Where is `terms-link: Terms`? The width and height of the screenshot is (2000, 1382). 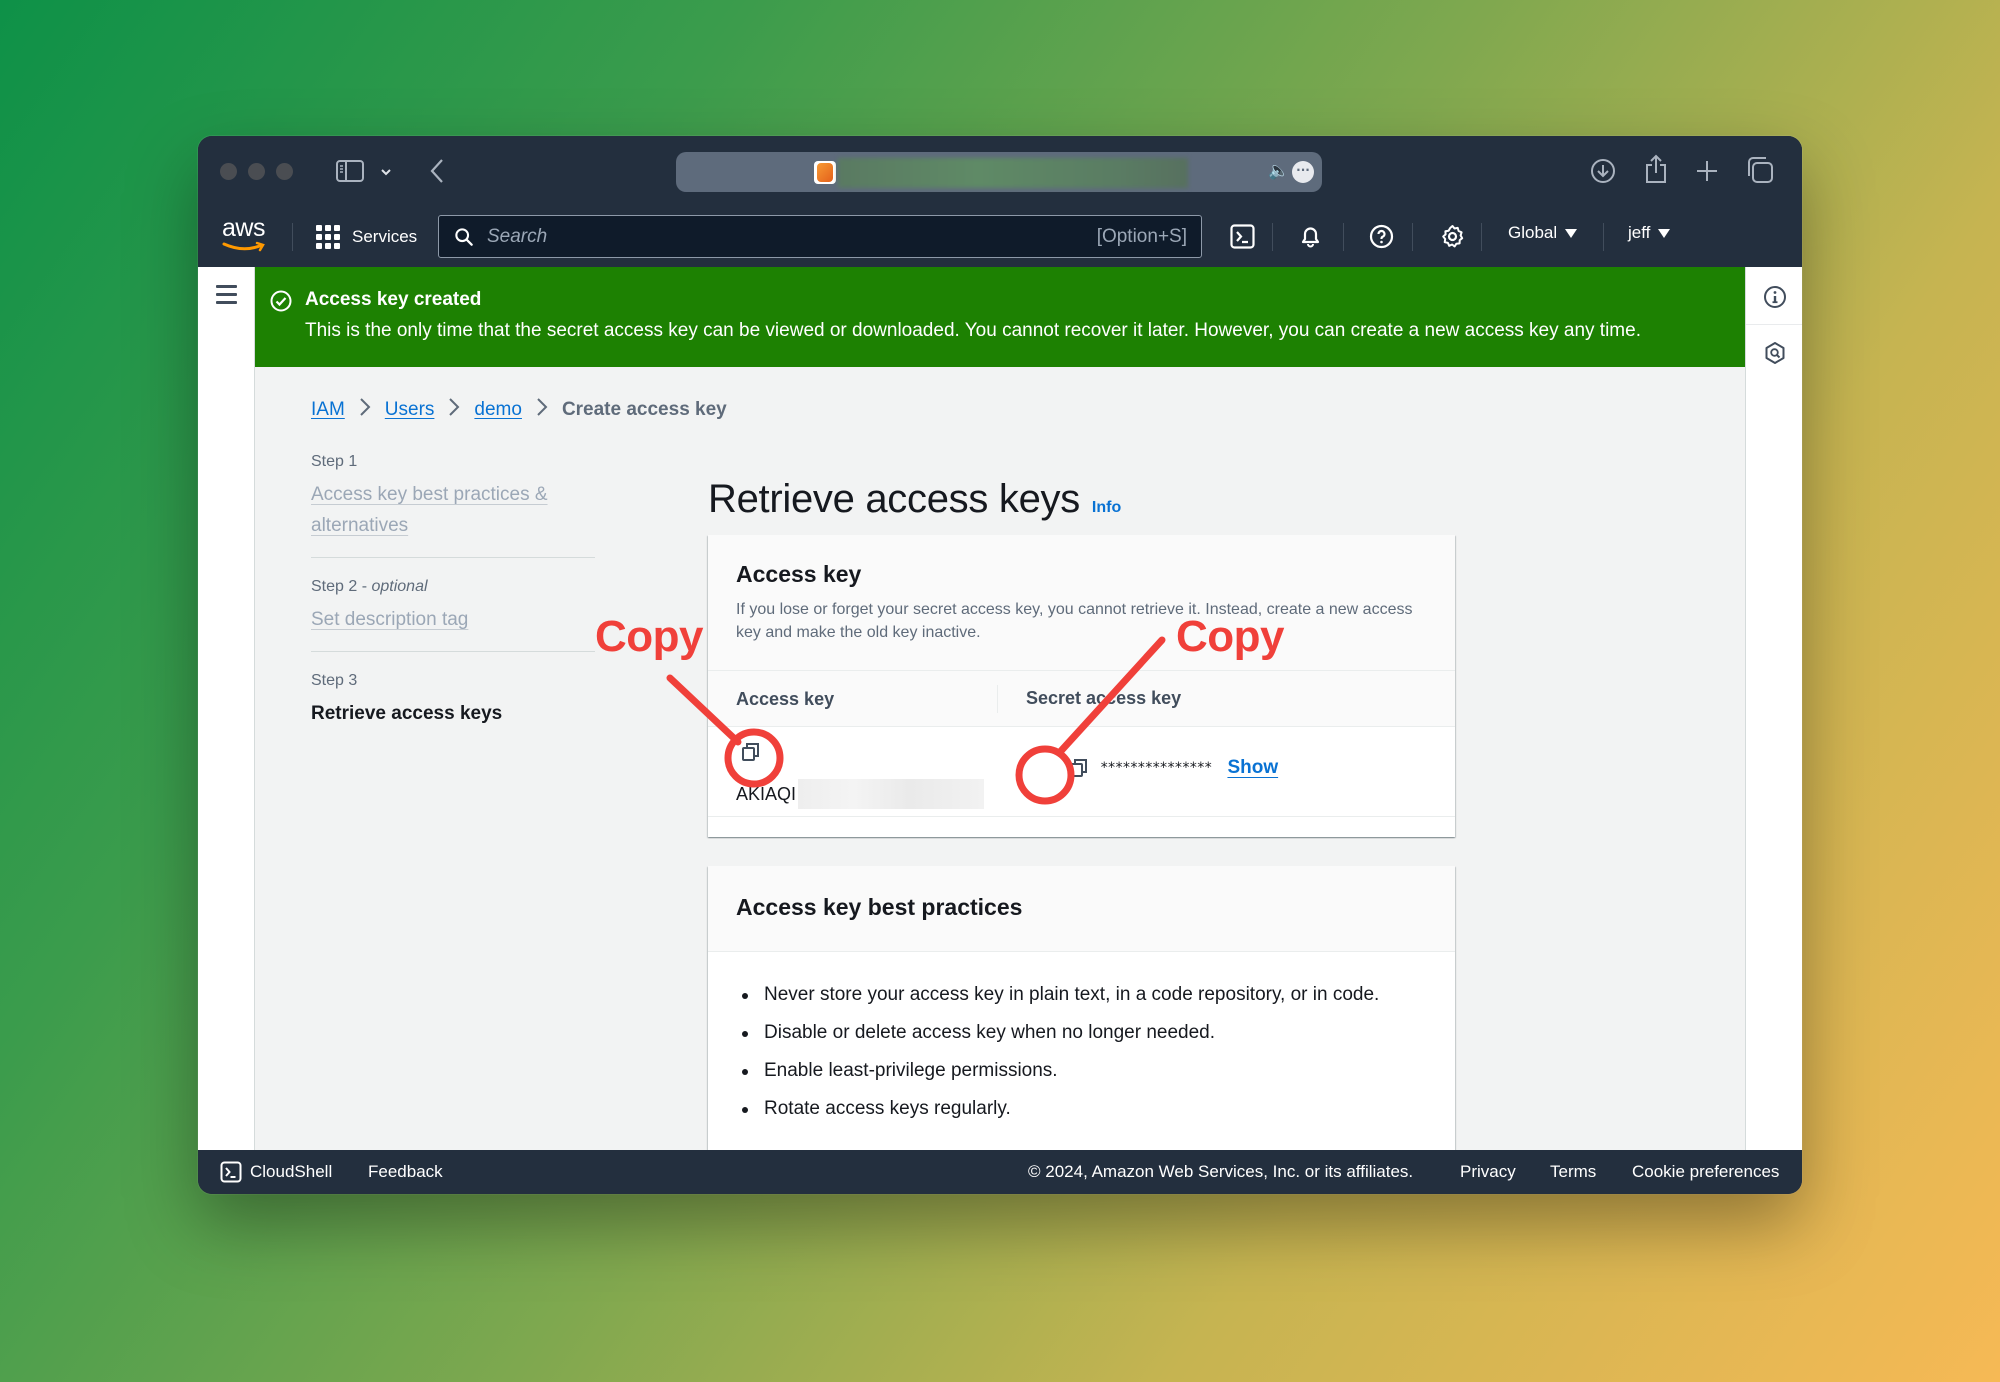 terms-link: Terms is located at coordinates (1573, 1172).